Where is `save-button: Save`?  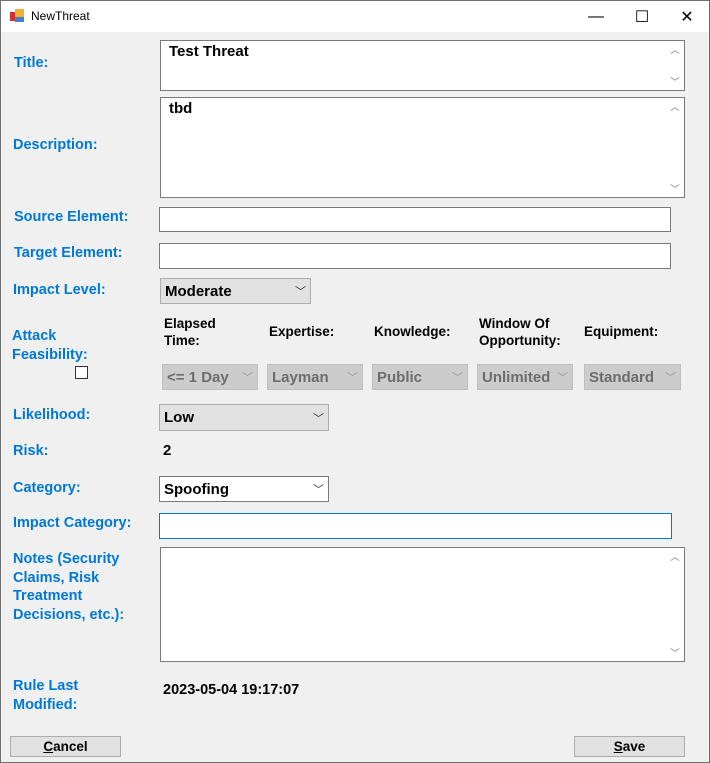
save-button: Save is located at coordinates (629, 746).